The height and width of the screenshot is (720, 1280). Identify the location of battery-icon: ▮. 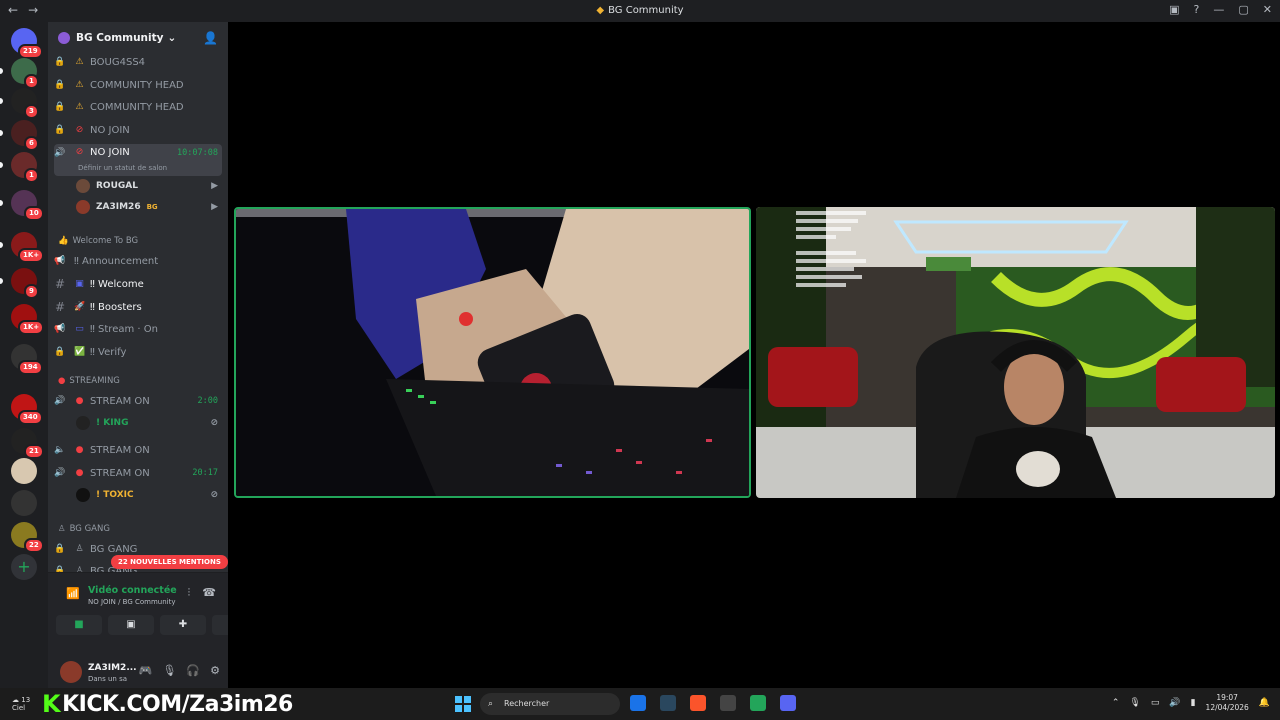
(1193, 703).